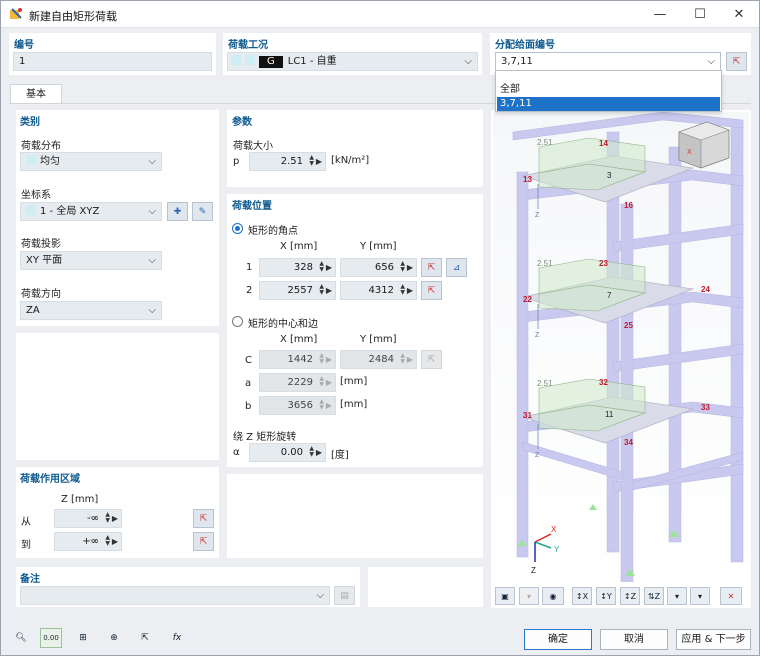 The width and height of the screenshot is (760, 656). Describe the element at coordinates (242, 122) in the screenshot. I see `params-header: 参数` at that location.